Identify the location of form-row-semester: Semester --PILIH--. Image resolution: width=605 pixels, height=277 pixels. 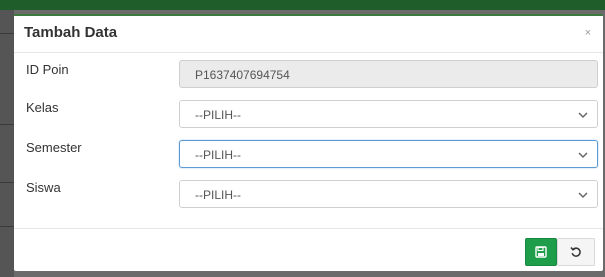
(308, 154).